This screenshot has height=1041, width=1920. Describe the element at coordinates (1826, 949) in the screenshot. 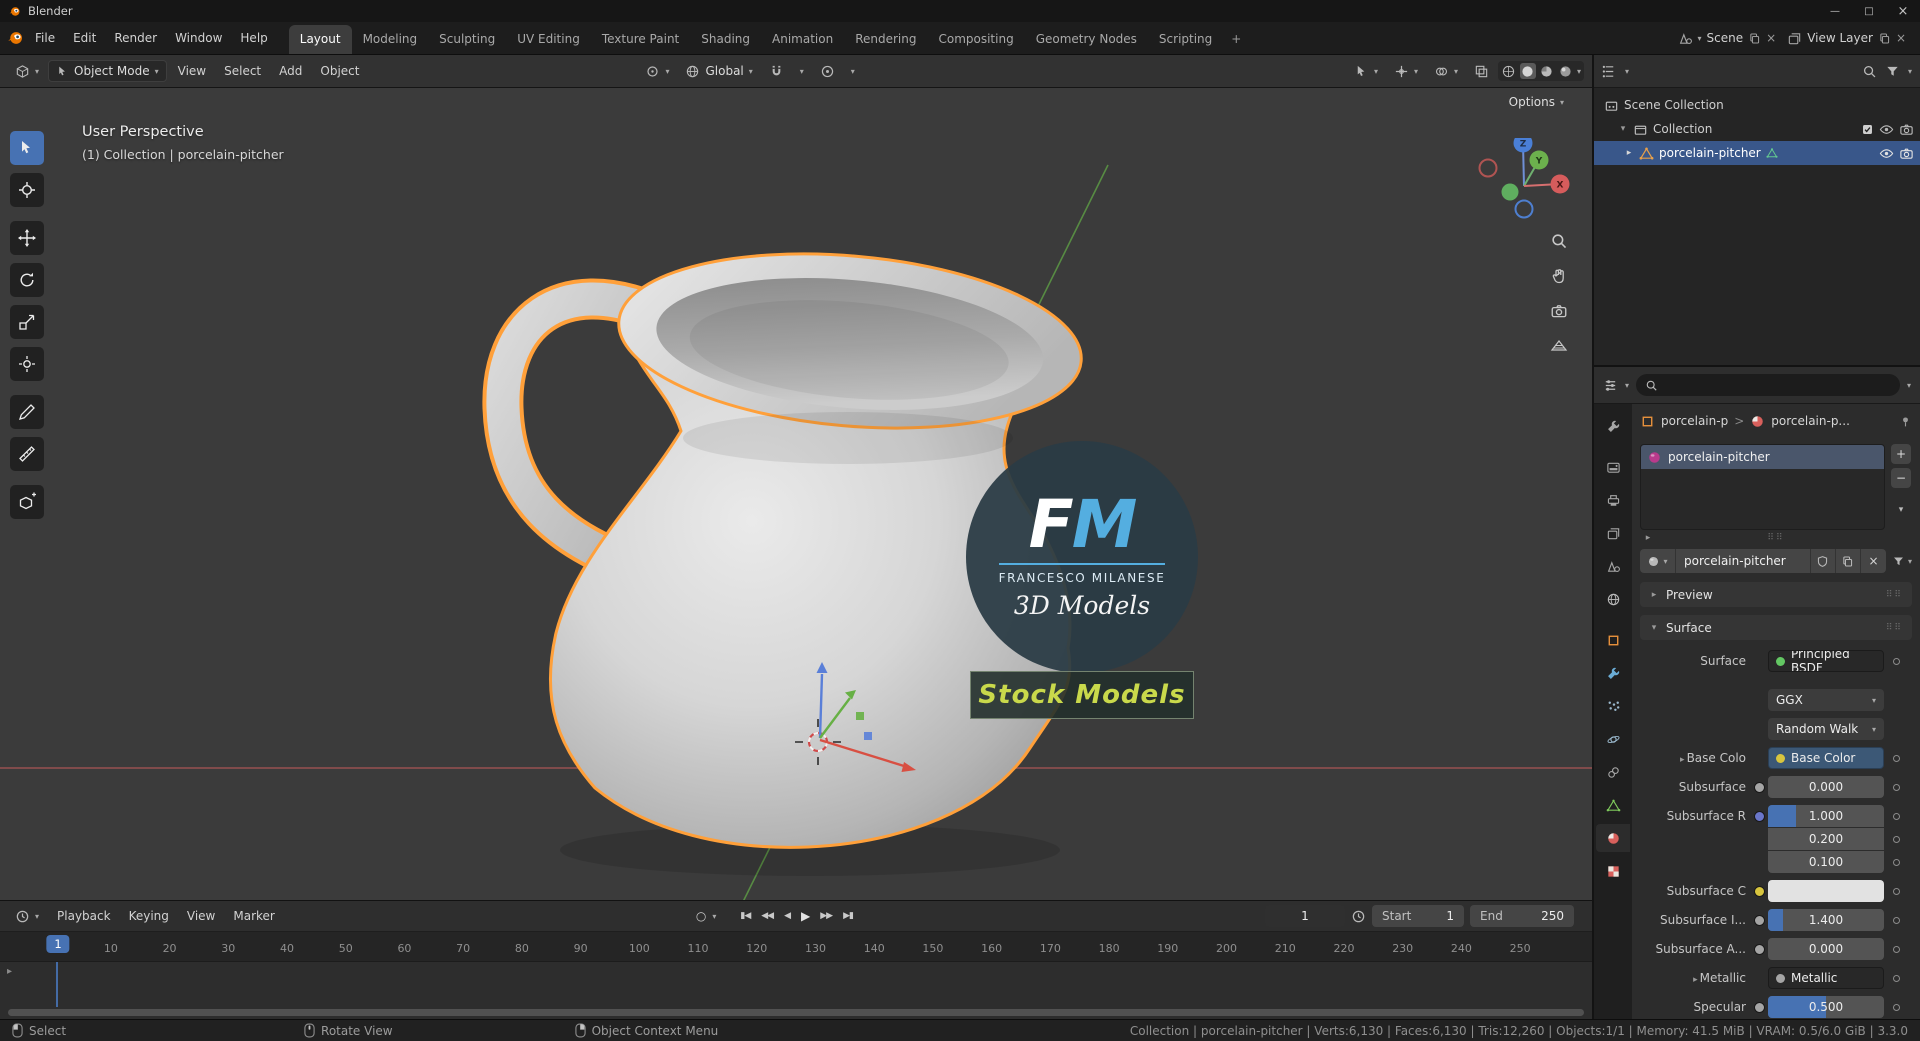

I see `subsurface-anisotropy-slider: 0.000` at that location.